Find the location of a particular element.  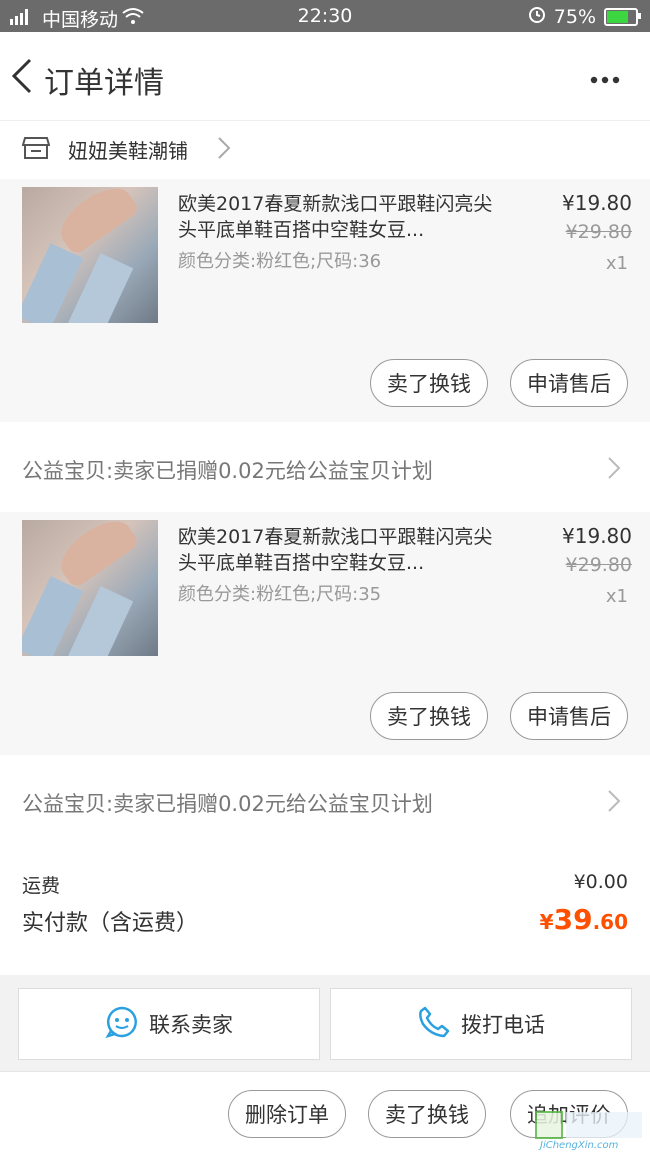

shipping-value: ¥0.00 is located at coordinates (600, 882).